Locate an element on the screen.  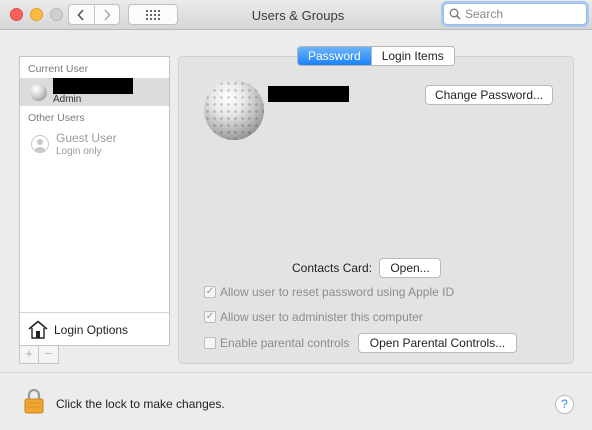
back-button is located at coordinates (81, 14).